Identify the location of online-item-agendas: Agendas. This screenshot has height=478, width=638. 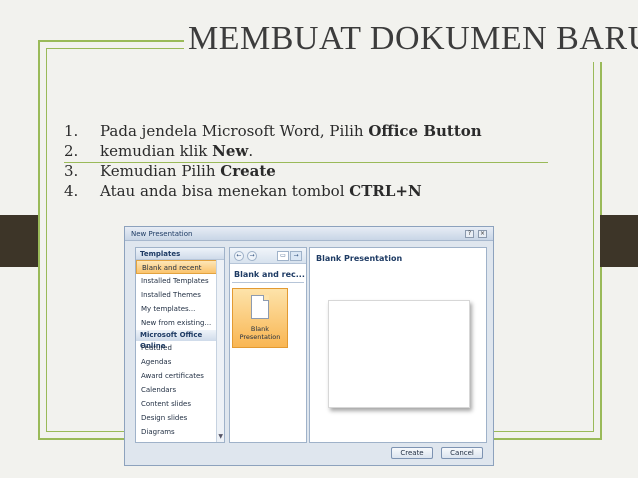
(180, 362).